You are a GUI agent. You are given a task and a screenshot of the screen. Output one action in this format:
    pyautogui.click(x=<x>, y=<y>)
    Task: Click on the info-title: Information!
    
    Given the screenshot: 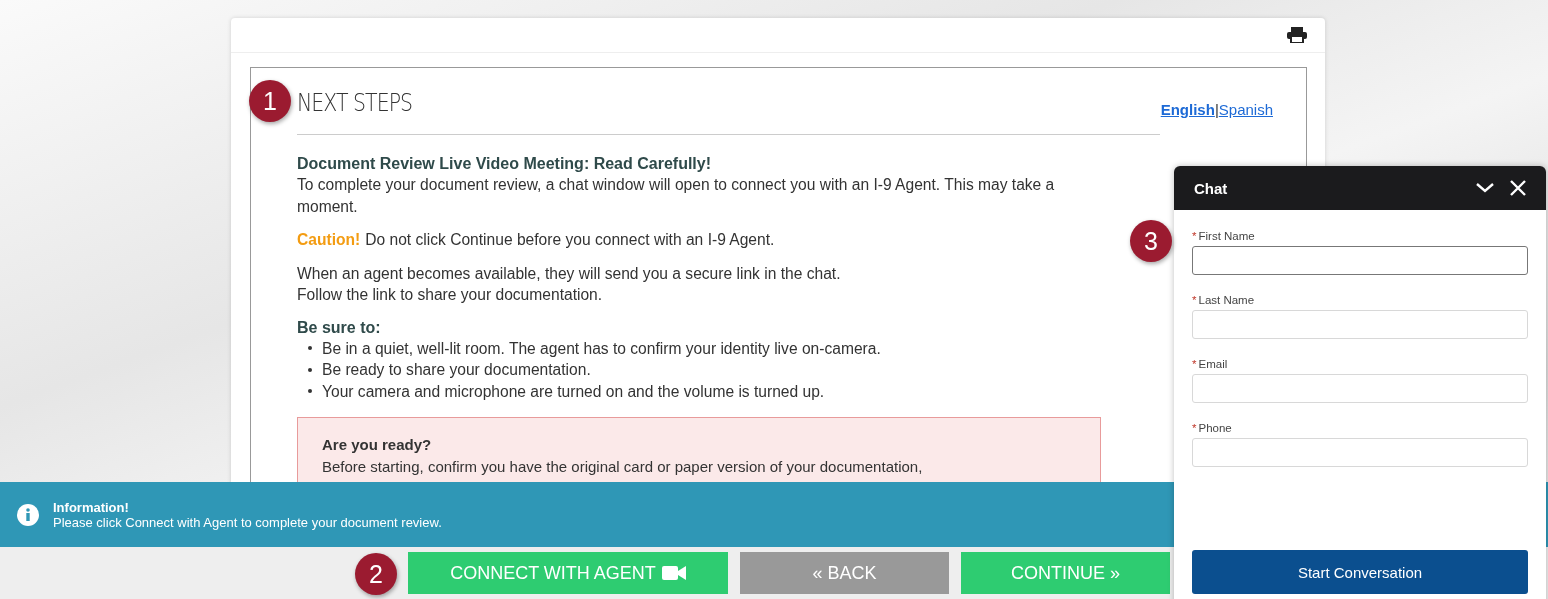 What is the action you would take?
    pyautogui.click(x=91, y=507)
    